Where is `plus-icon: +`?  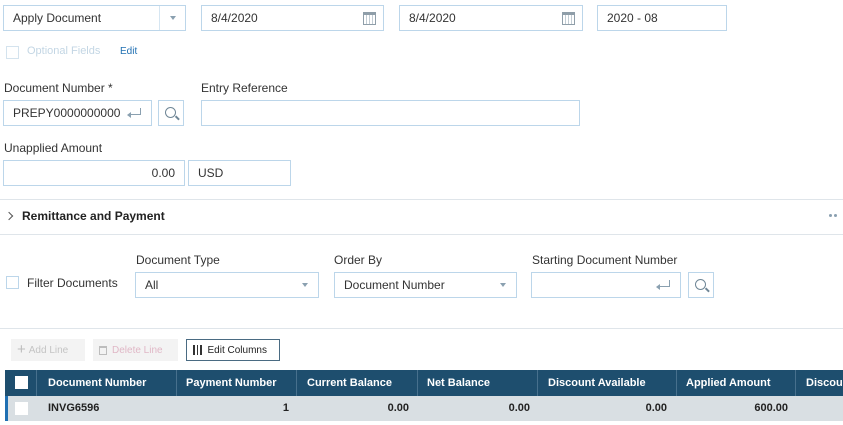
plus-icon: + is located at coordinates (21, 349).